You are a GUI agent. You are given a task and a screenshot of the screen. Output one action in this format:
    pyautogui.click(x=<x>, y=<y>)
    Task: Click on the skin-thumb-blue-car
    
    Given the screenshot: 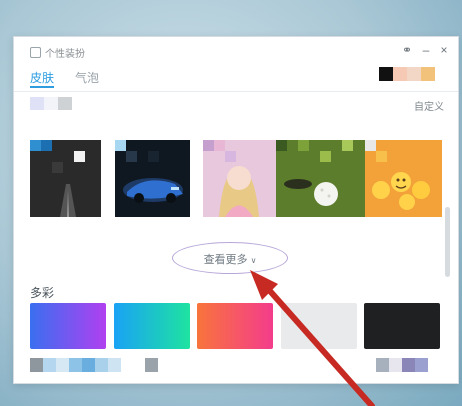 What is the action you would take?
    pyautogui.click(x=152, y=178)
    